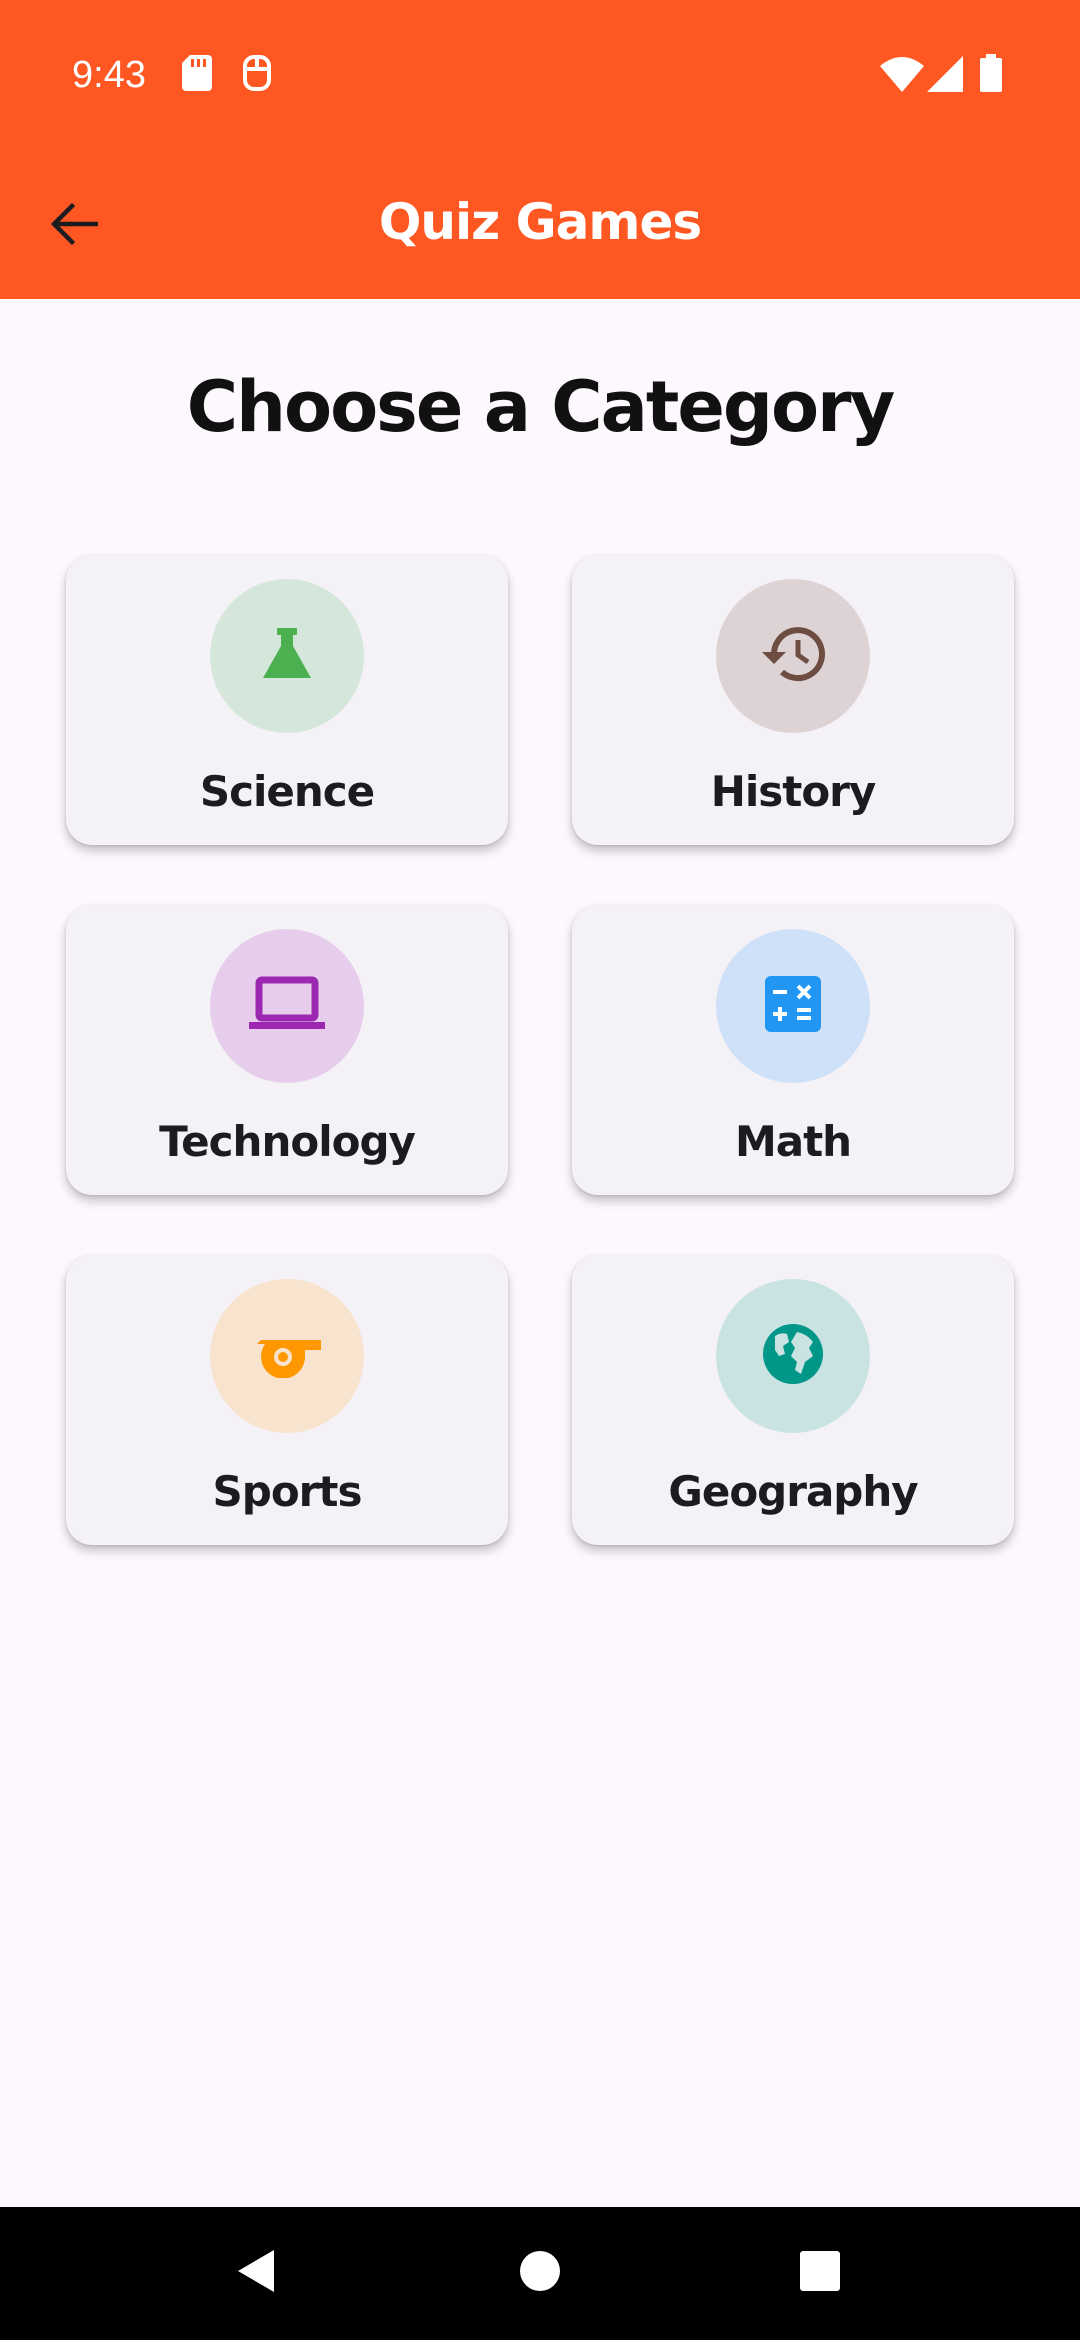 Image resolution: width=1080 pixels, height=2340 pixels. What do you see at coordinates (793, 1491) in the screenshot?
I see `category-label: Geography` at bounding box center [793, 1491].